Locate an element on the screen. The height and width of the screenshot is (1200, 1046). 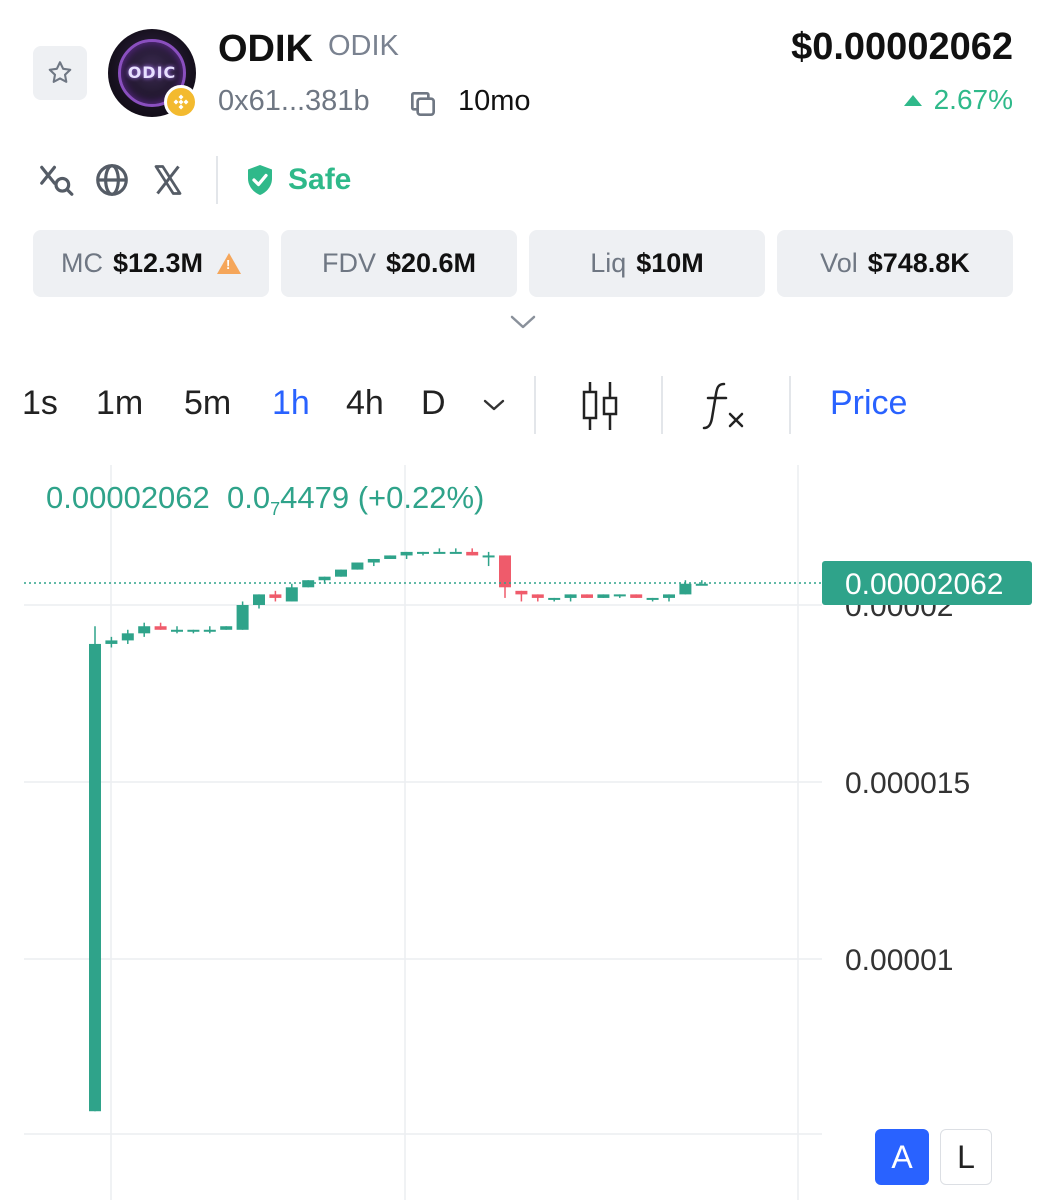
timeframe-4h: 4h is located at coordinates (365, 403).